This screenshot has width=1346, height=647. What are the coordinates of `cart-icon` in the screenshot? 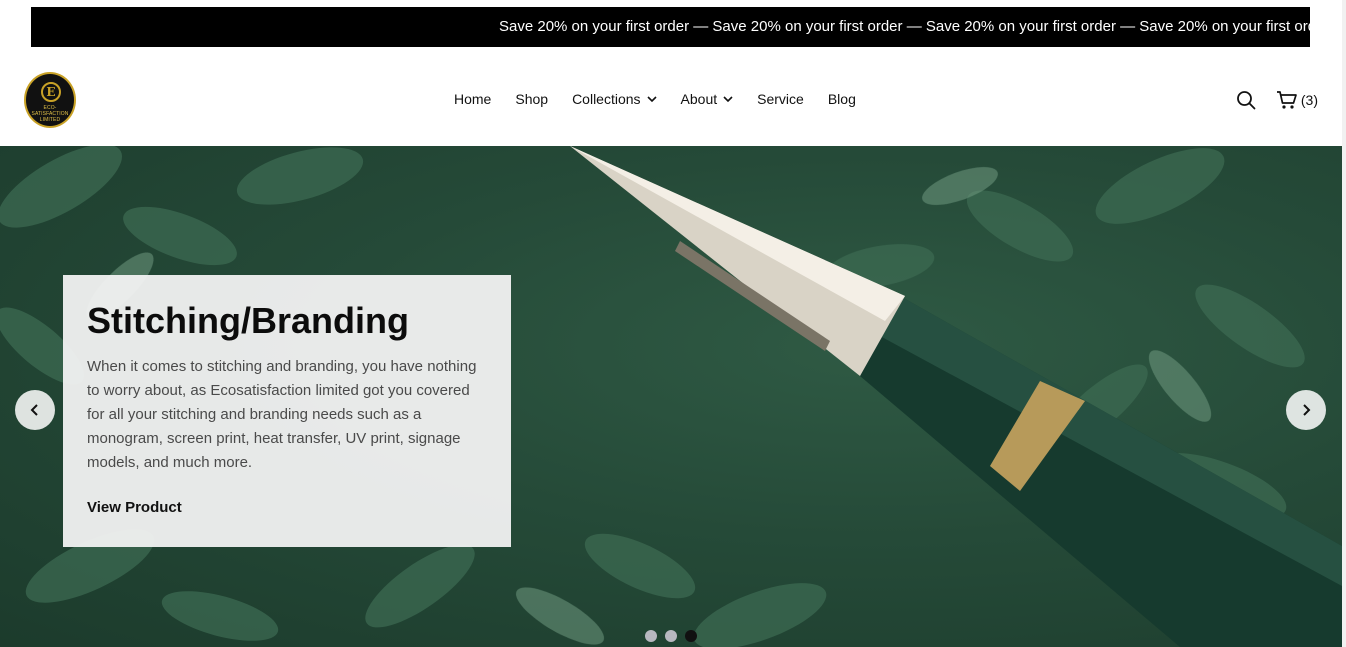 It's located at (1286, 100).